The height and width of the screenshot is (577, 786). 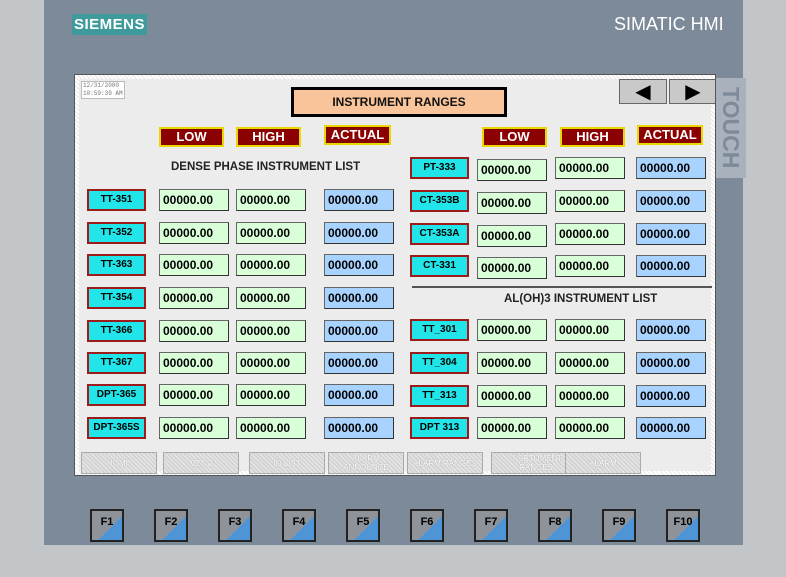 I want to click on next-page-button: ▶, so click(x=692, y=91).